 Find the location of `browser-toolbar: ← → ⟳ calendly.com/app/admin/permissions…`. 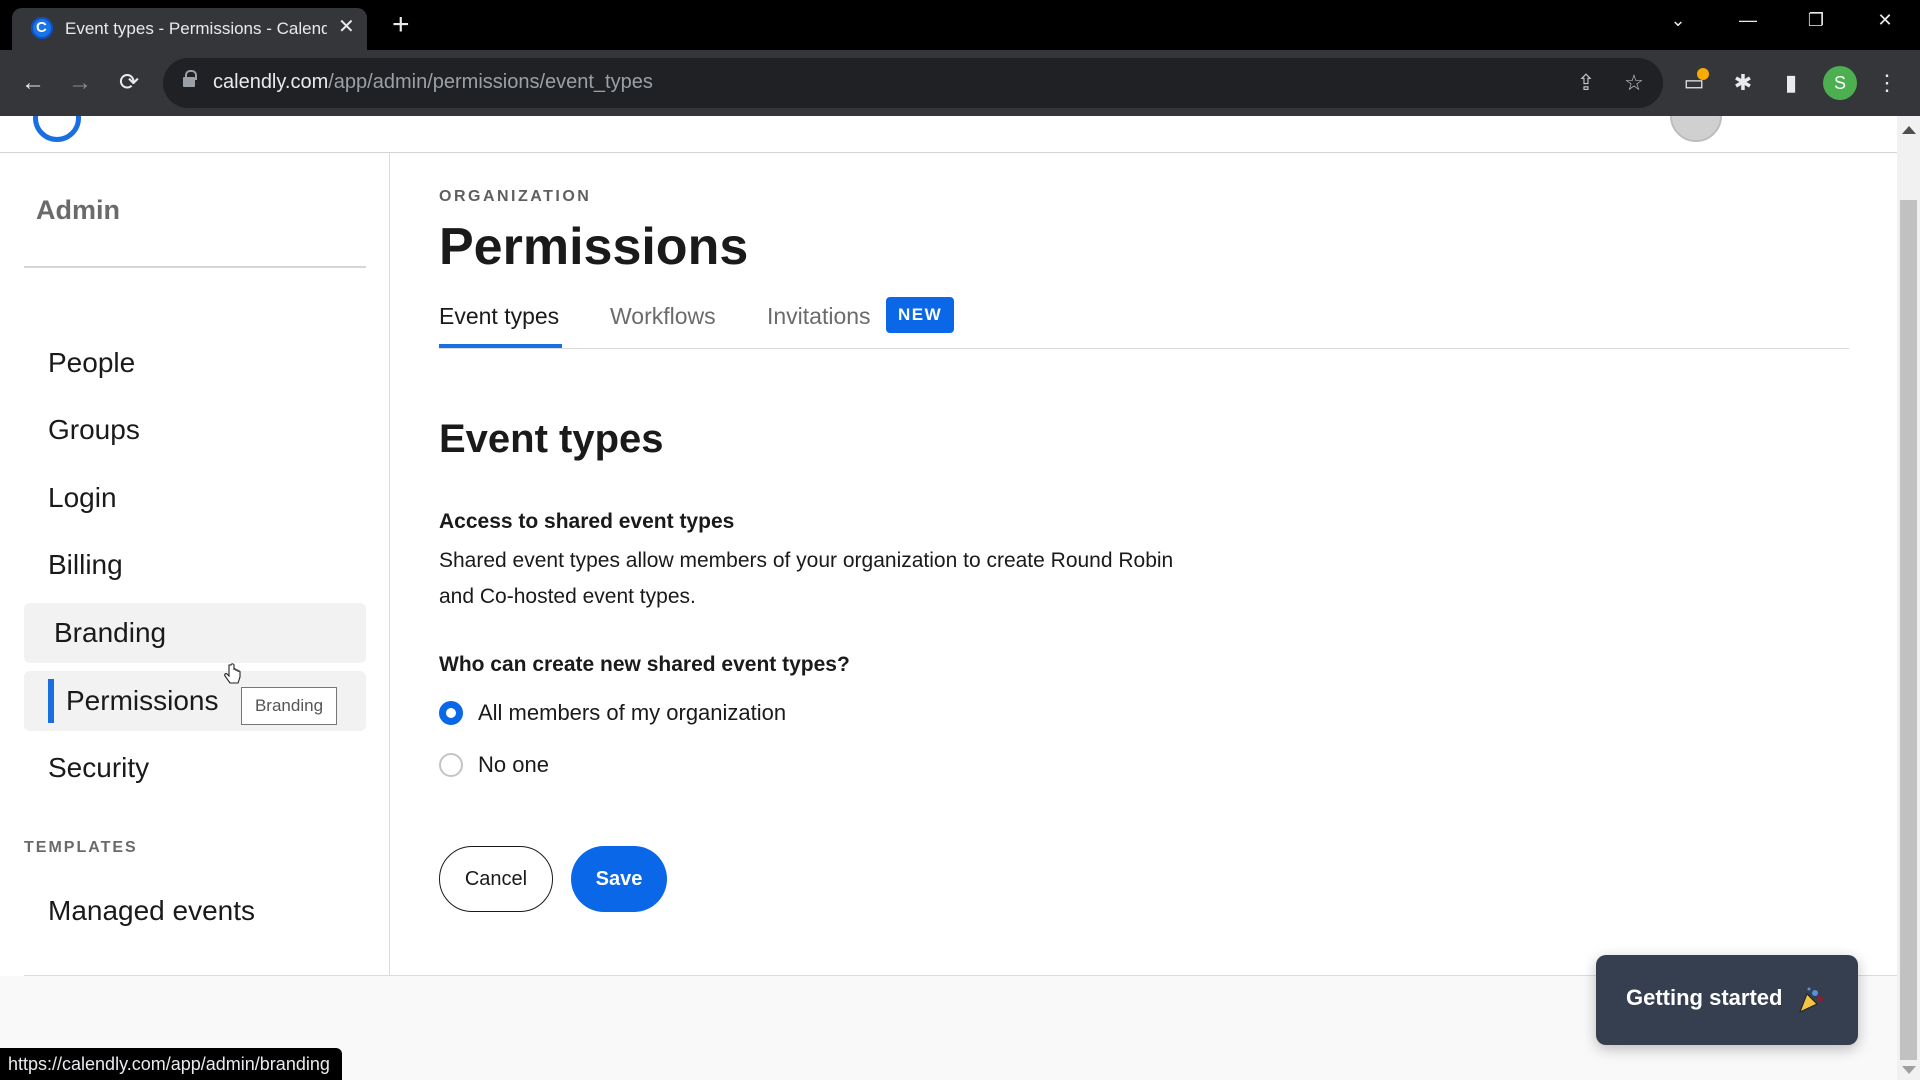

browser-toolbar: ← → ⟳ calendly.com/app/admin/permissions… is located at coordinates (960, 83).